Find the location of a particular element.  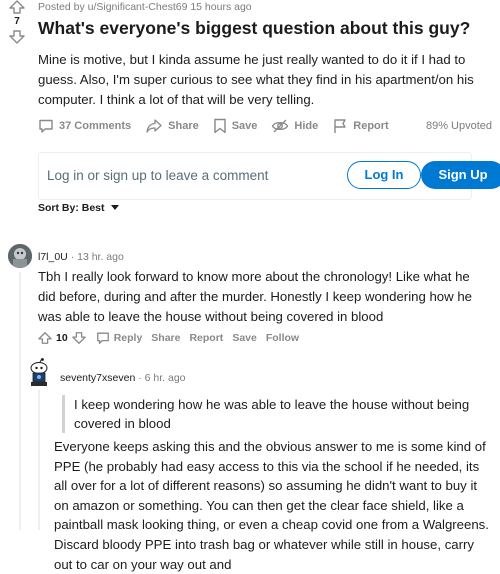

reply-button: Reply is located at coordinates (119, 338).